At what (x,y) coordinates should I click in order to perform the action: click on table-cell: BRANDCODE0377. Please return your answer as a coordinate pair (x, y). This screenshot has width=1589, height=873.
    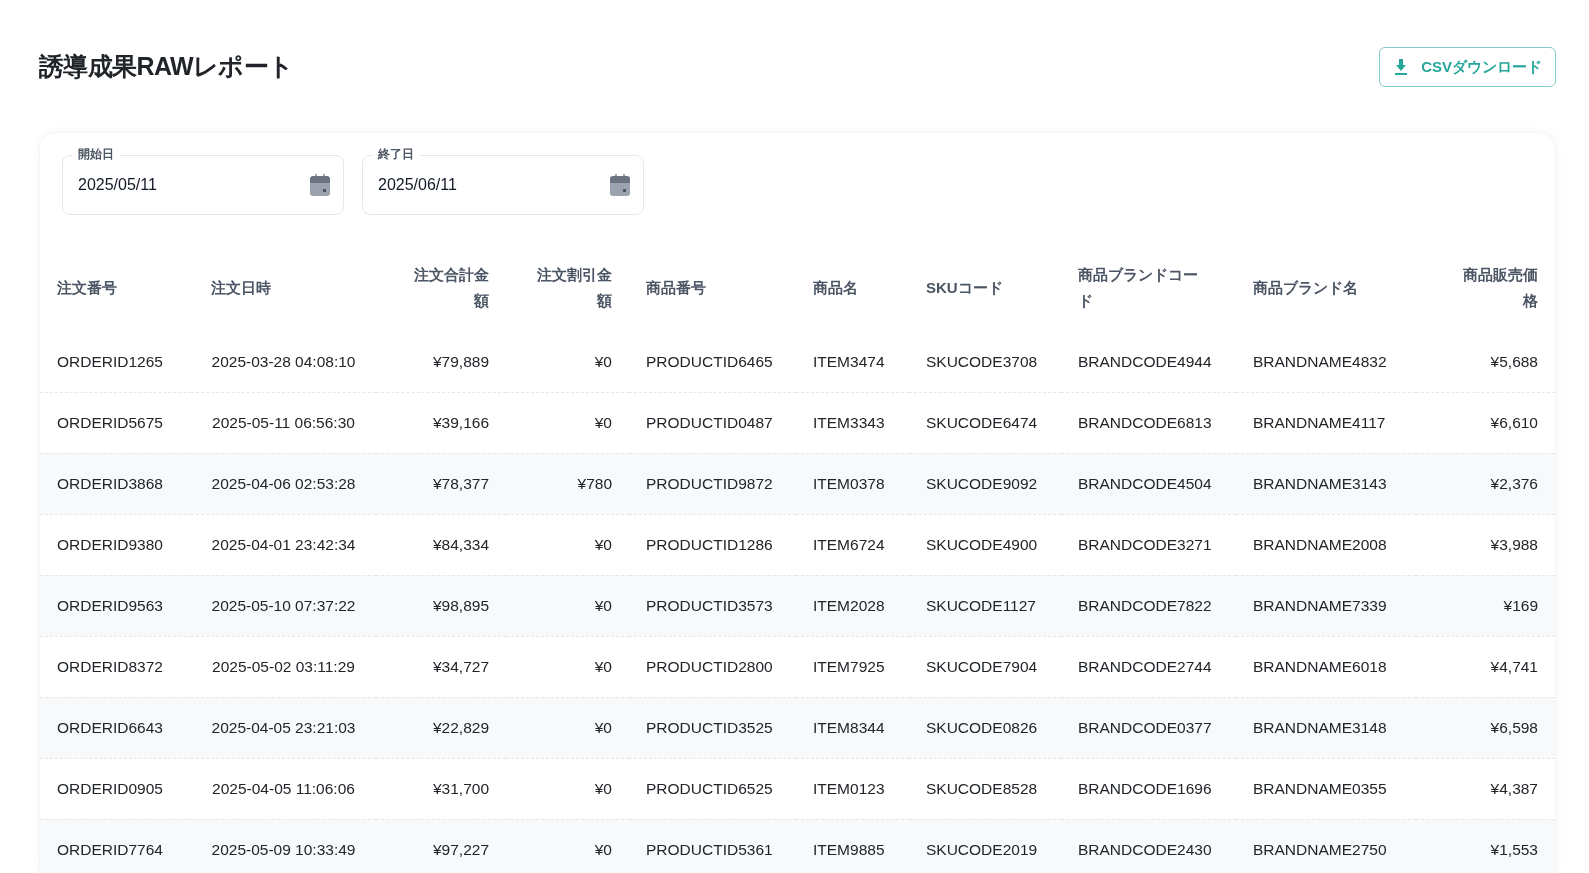
    Looking at the image, I should click on (1145, 727).